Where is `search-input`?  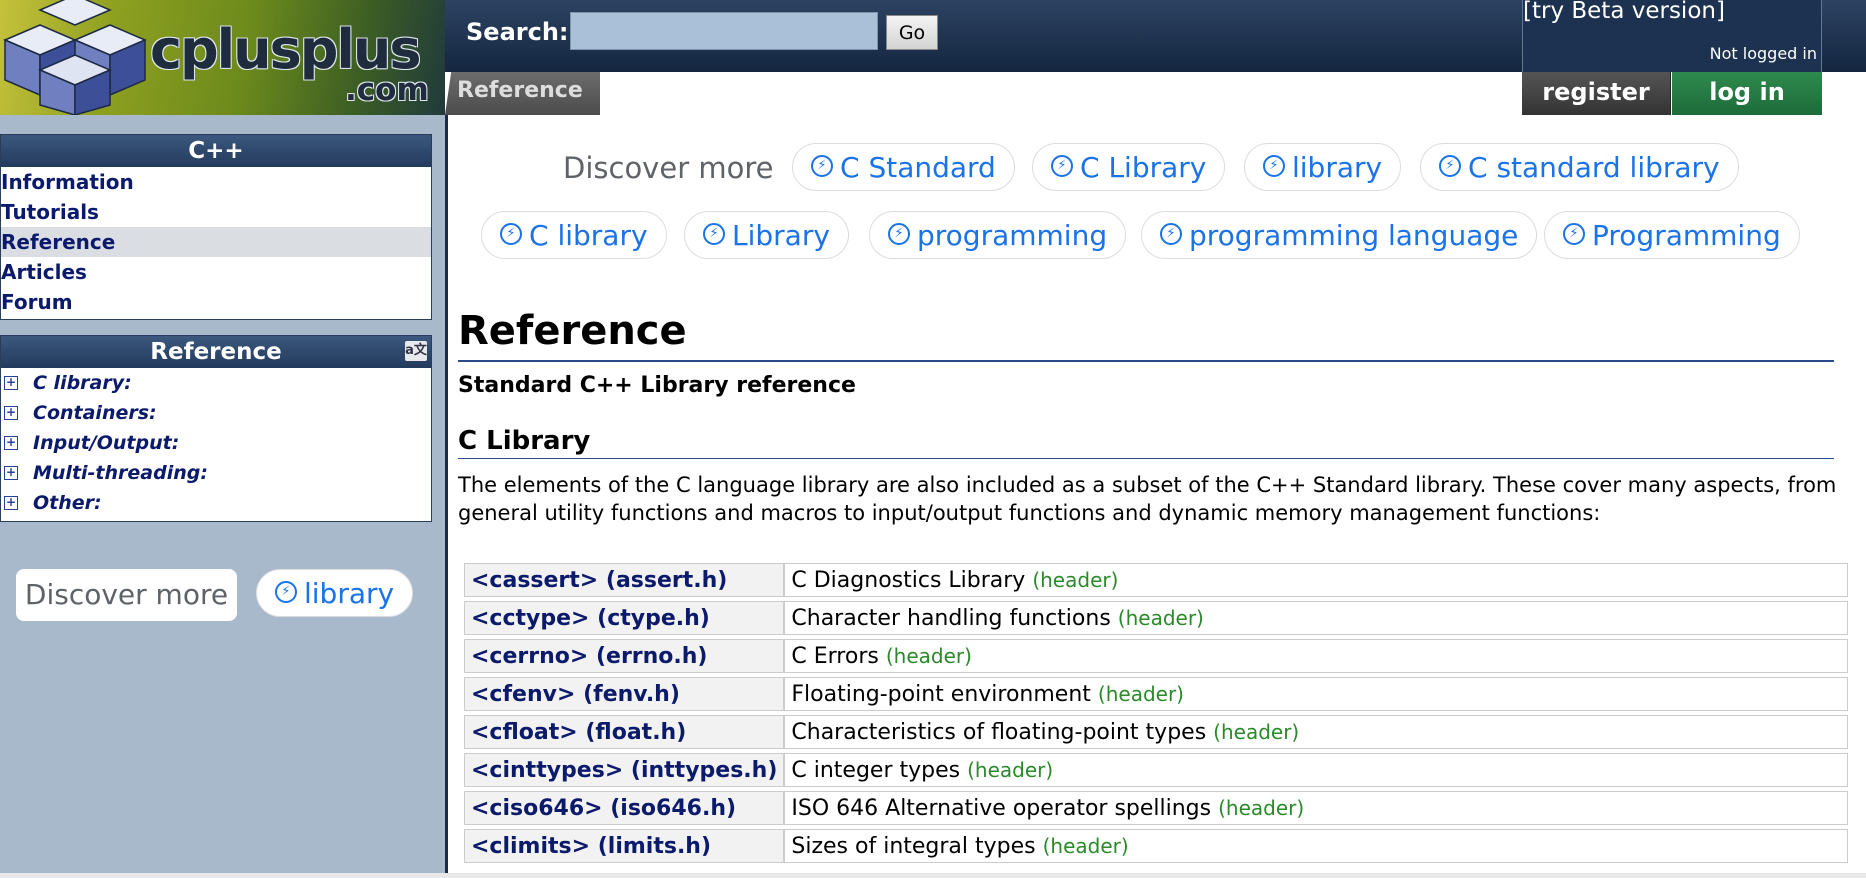 search-input is located at coordinates (724, 31).